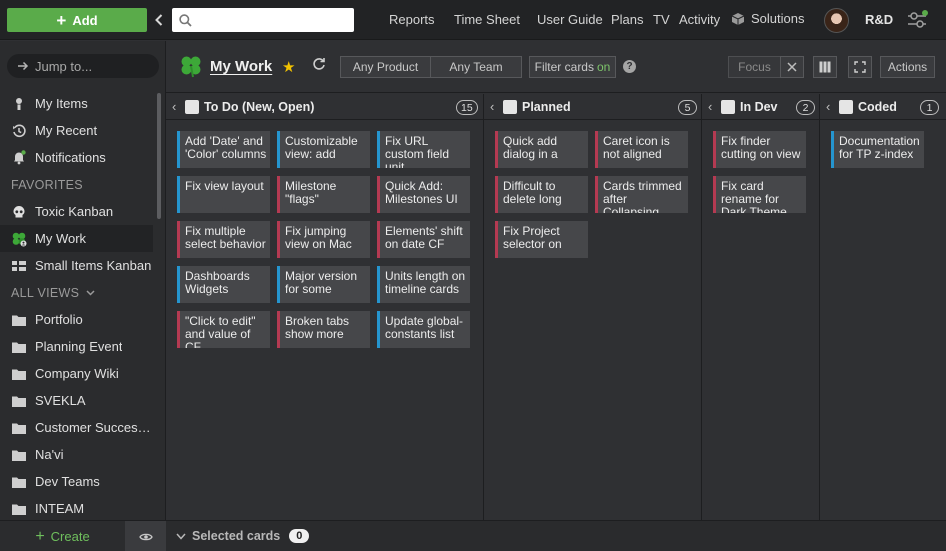 This screenshot has width=946, height=551. I want to click on card: Difficult to delete long, so click(541, 194).